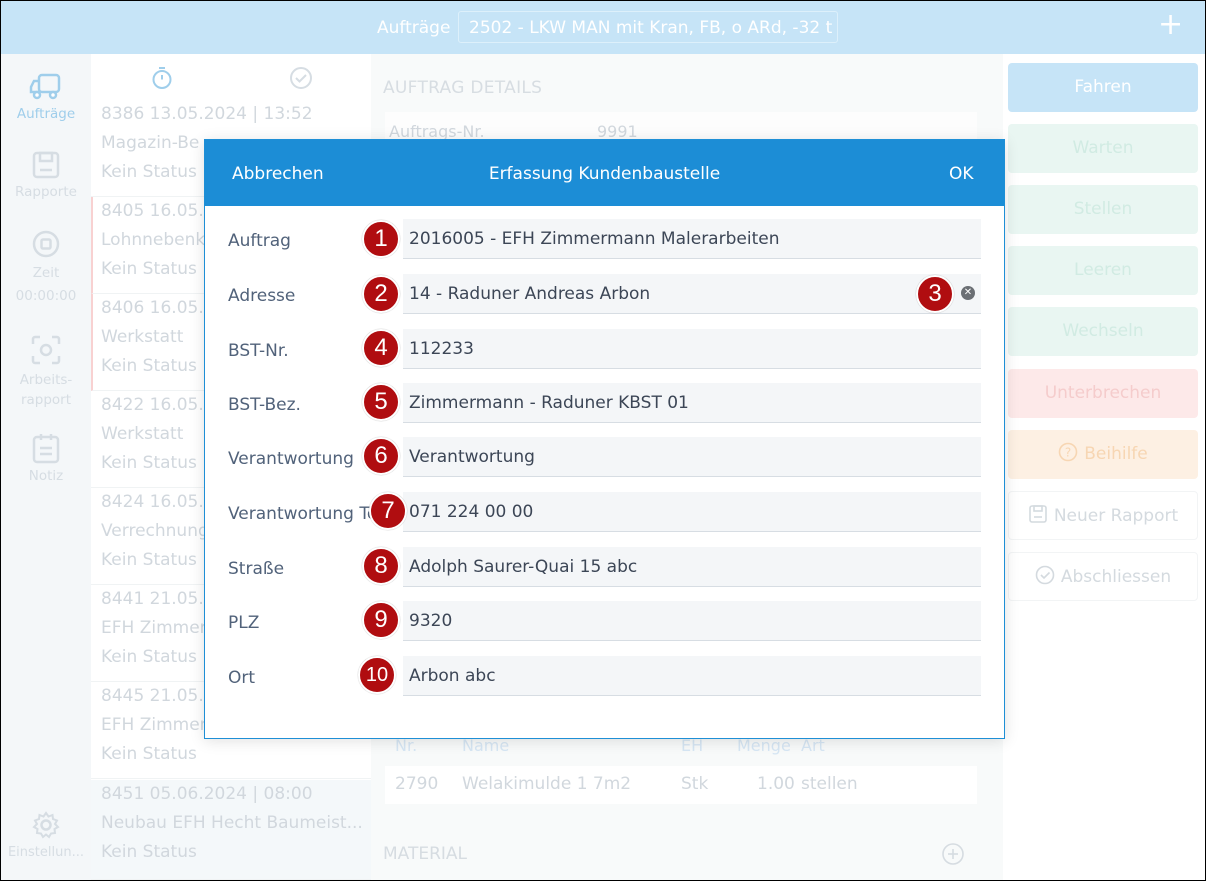 This screenshot has height=881, width=1206. What do you see at coordinates (692, 676) in the screenshot?
I see `ort-input` at bounding box center [692, 676].